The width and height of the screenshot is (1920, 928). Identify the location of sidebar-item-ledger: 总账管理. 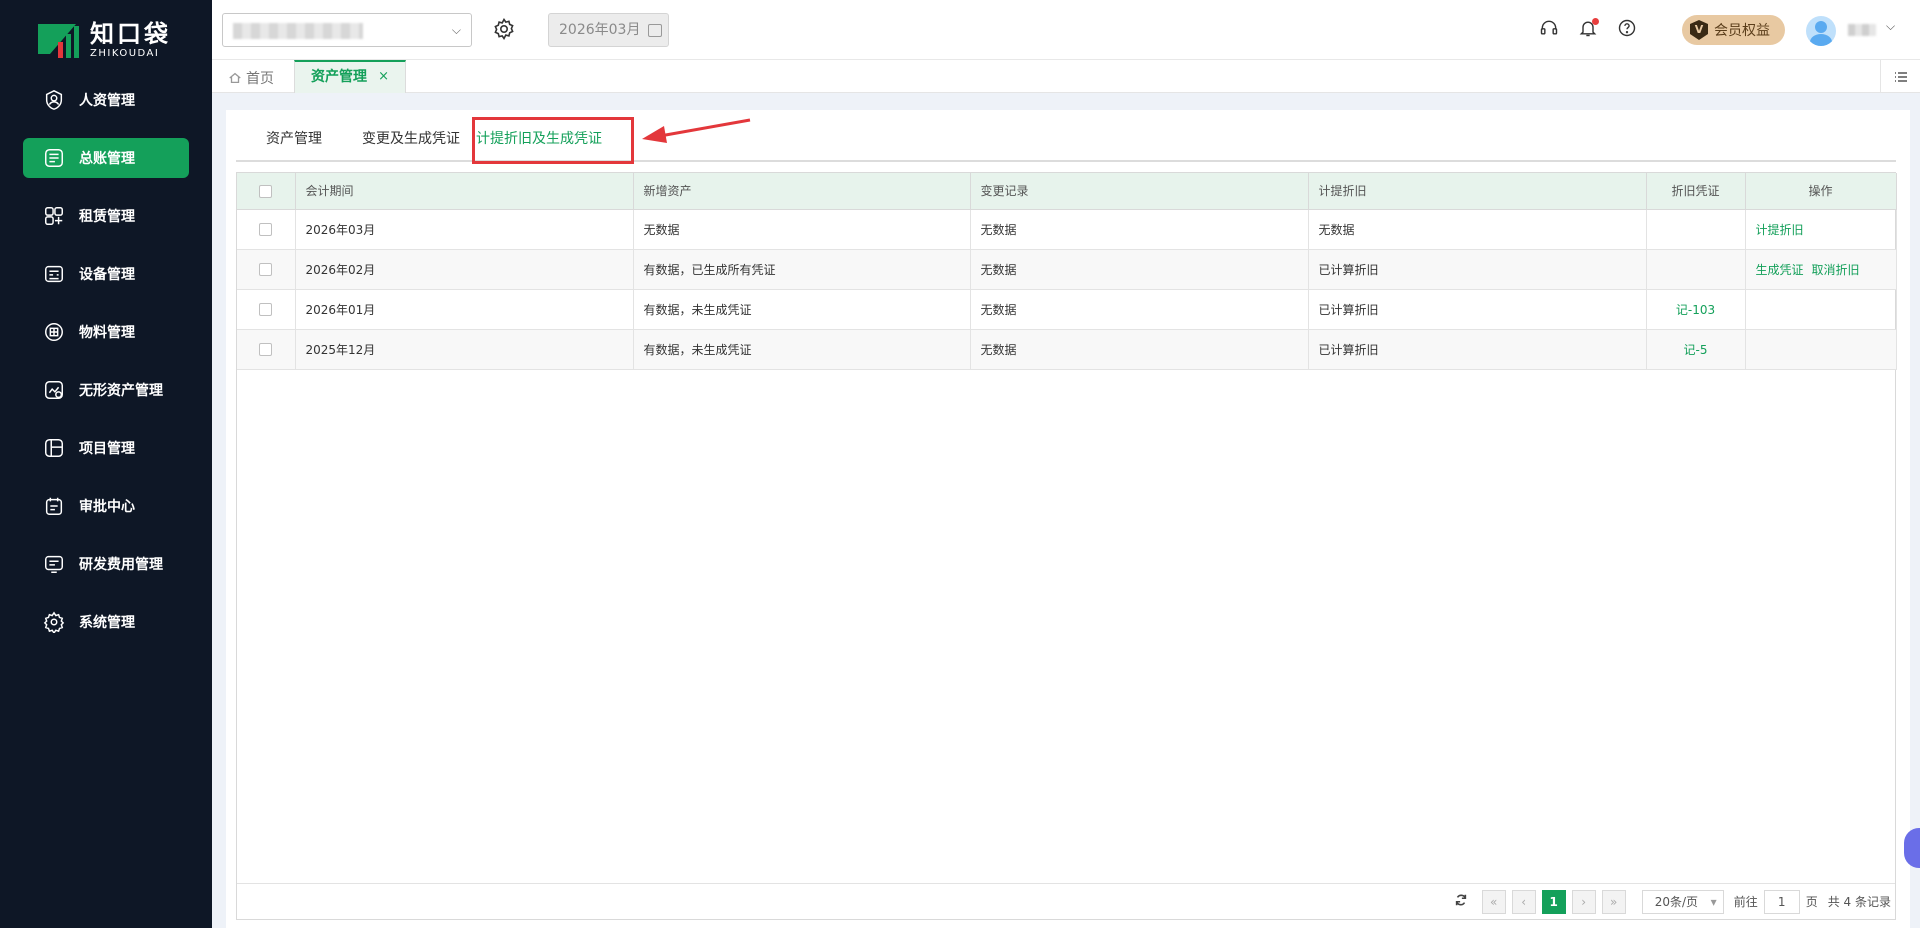
(106, 158).